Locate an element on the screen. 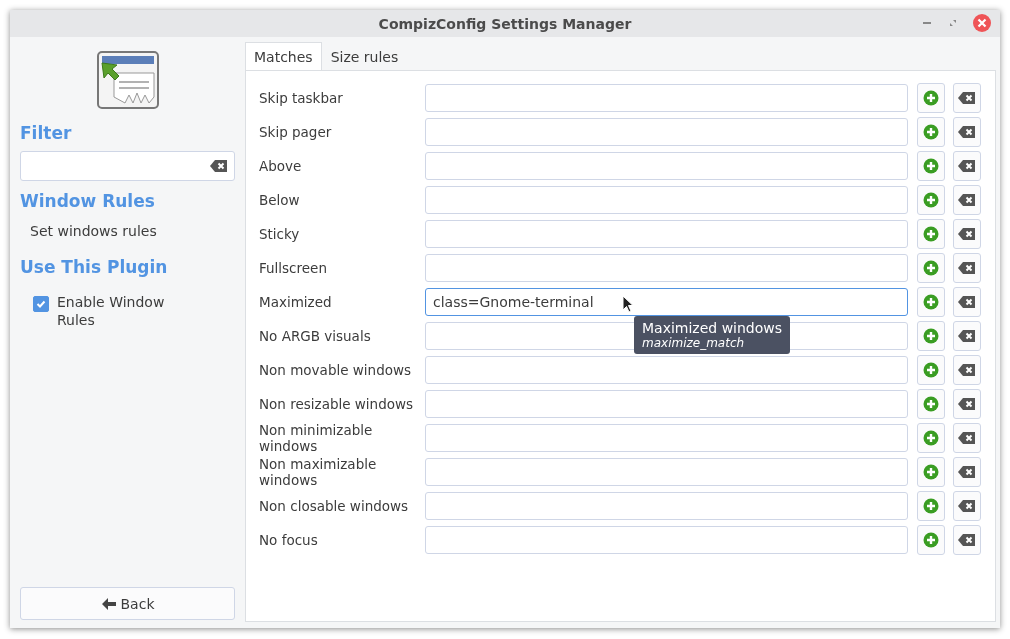  plugin-heading: Use This Plugin is located at coordinates (94, 267).